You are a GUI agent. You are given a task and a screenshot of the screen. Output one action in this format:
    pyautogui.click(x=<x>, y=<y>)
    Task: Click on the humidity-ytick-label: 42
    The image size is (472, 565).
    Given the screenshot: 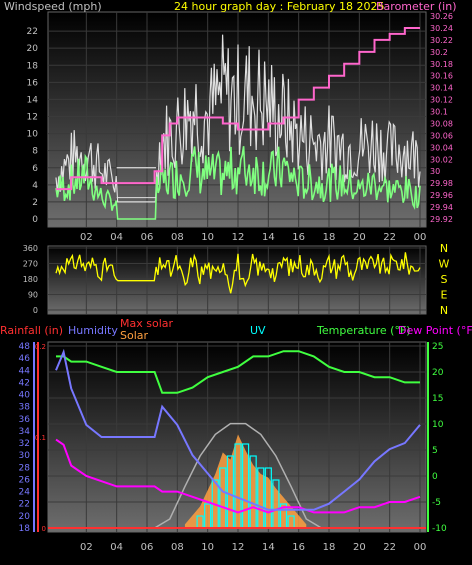 What is the action you would take?
    pyautogui.click(x=24, y=383)
    